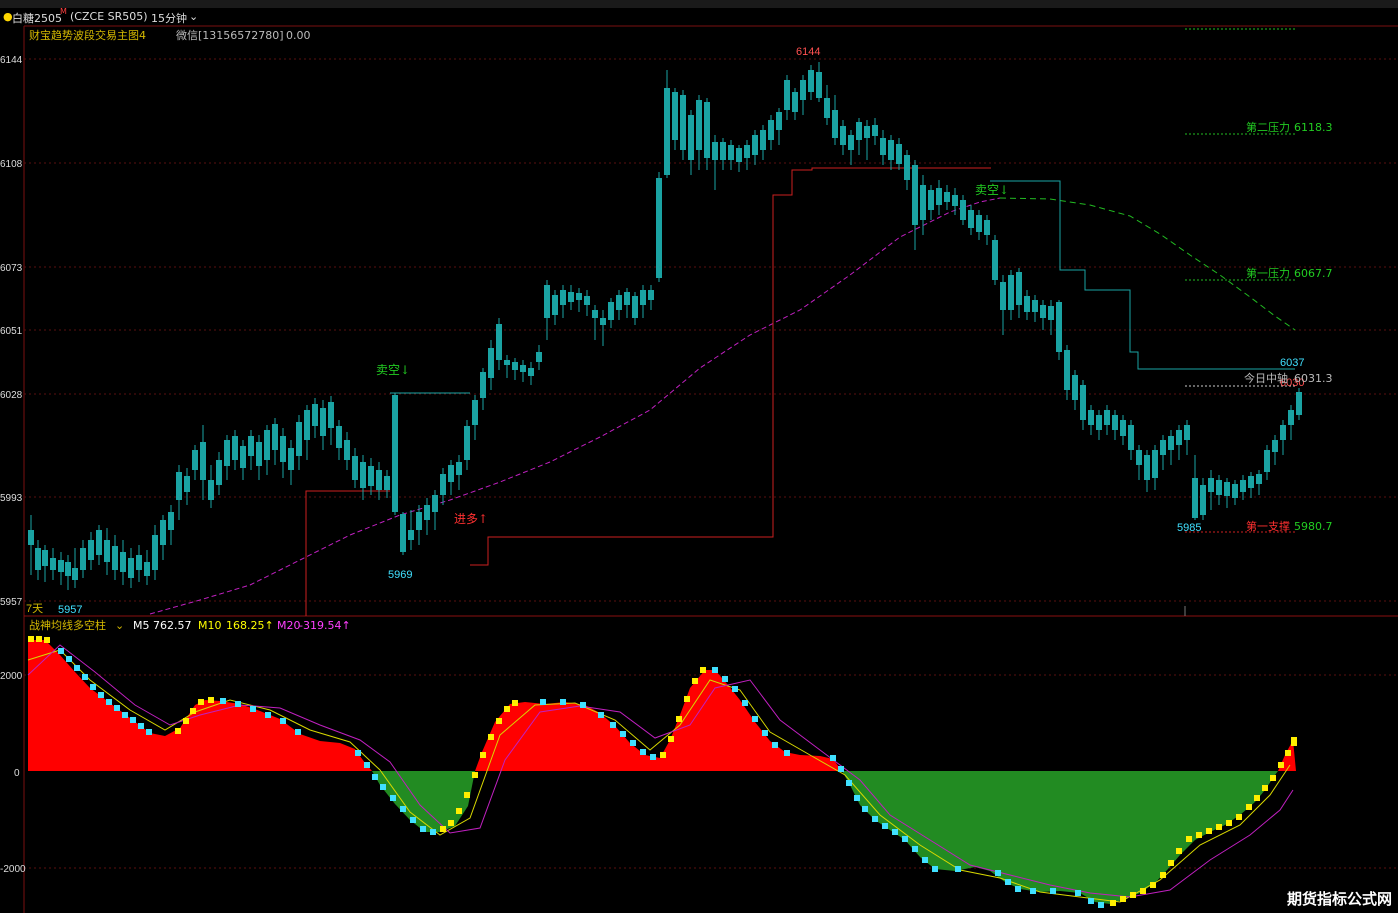 The width and height of the screenshot is (1398, 913). Describe the element at coordinates (992, 190) in the screenshot. I see `sell-signal: 卖空↓` at that location.